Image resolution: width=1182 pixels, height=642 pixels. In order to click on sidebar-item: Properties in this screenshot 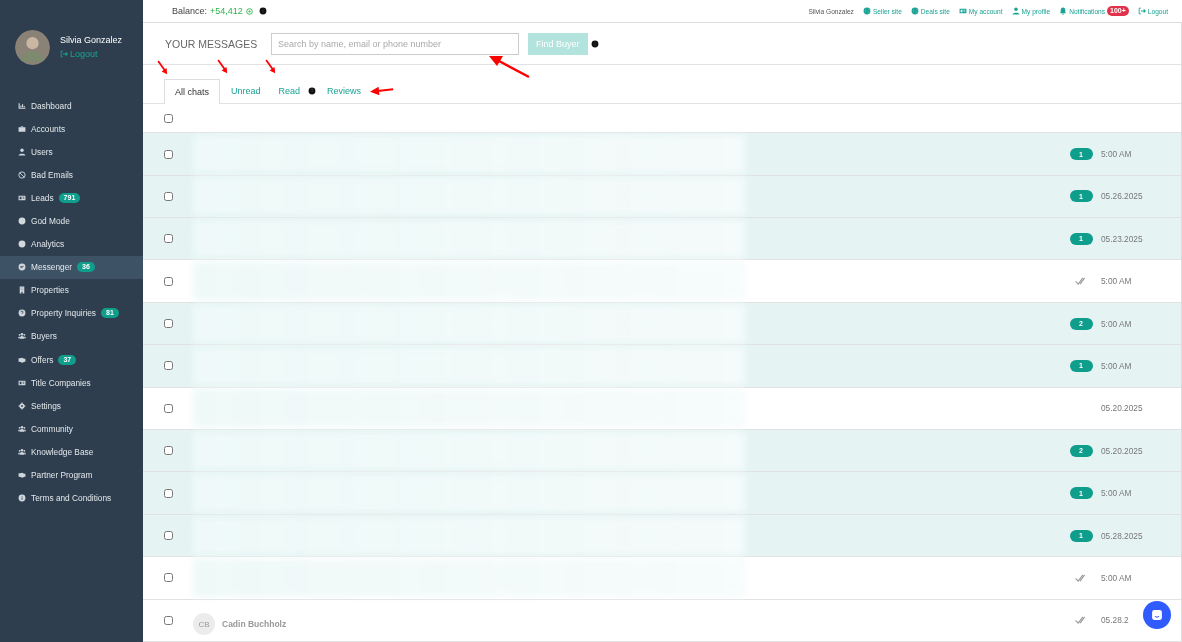, I will do `click(71, 290)`.